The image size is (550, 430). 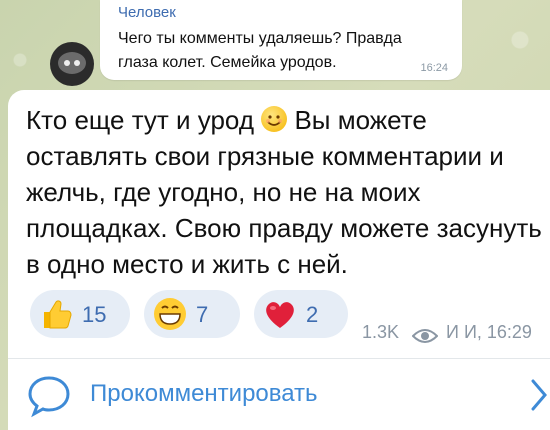 I want to click on avatar, so click(x=72, y=64).